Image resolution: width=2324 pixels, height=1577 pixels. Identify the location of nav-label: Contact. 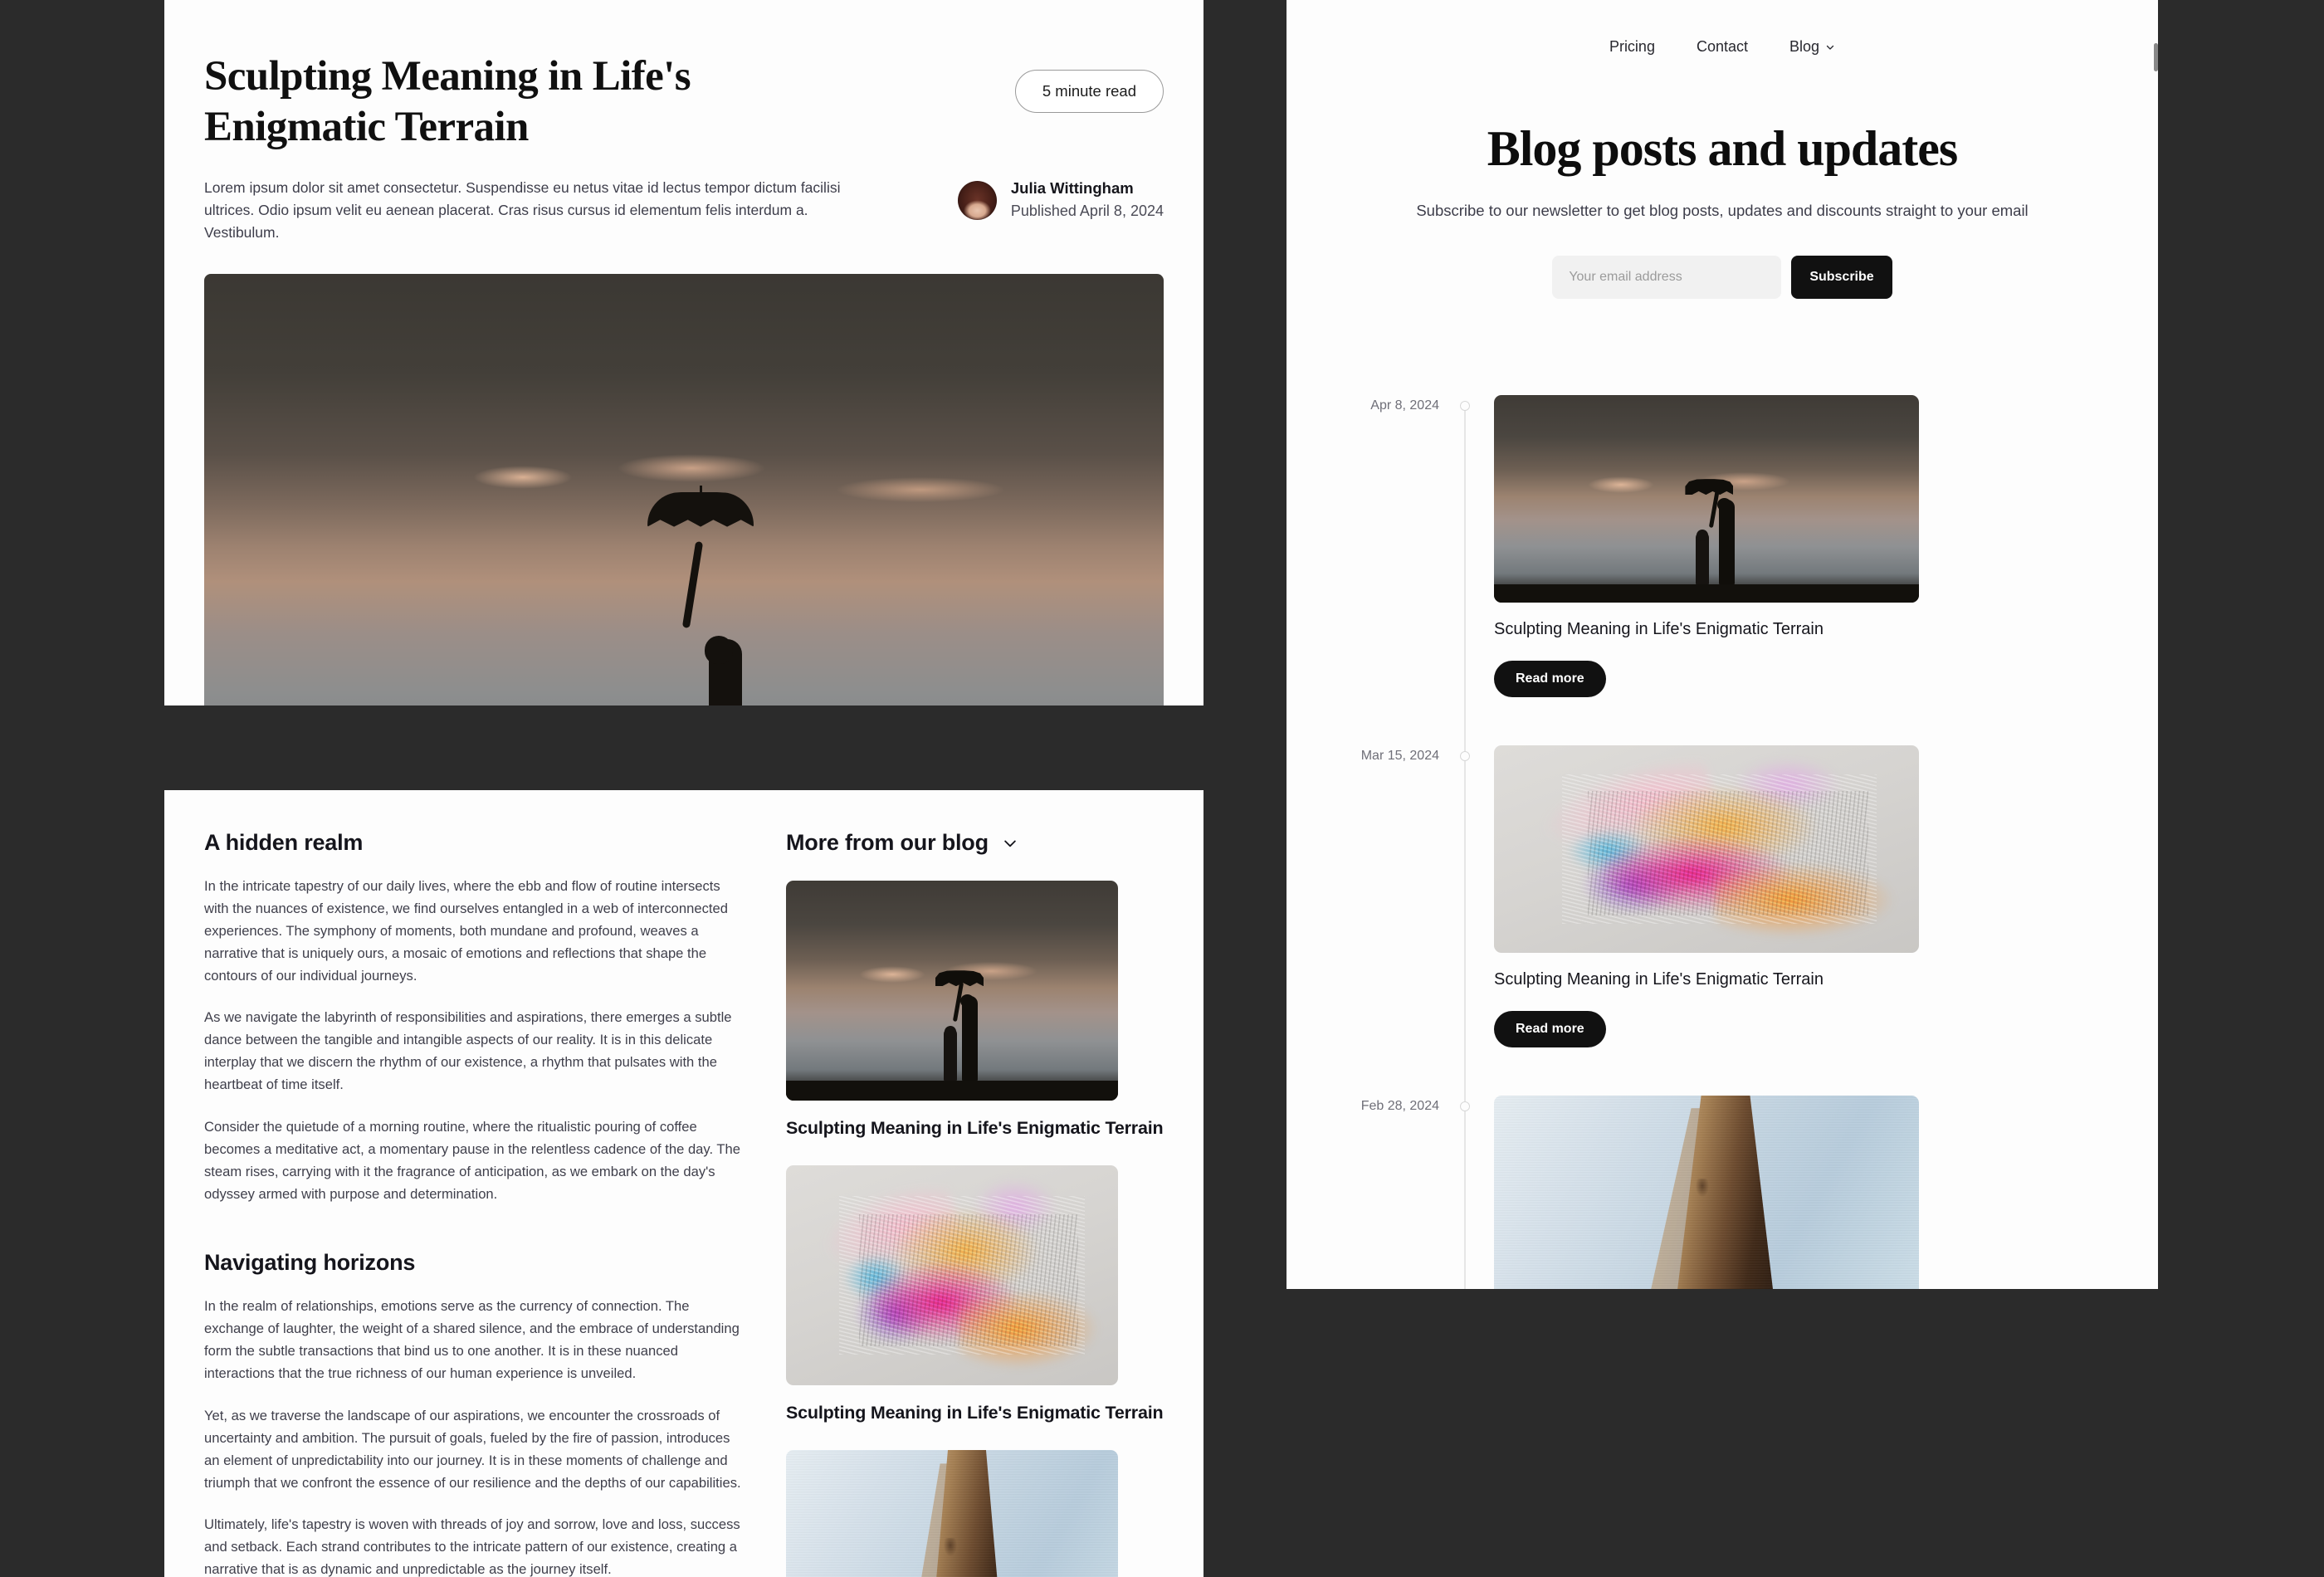
(1722, 46).